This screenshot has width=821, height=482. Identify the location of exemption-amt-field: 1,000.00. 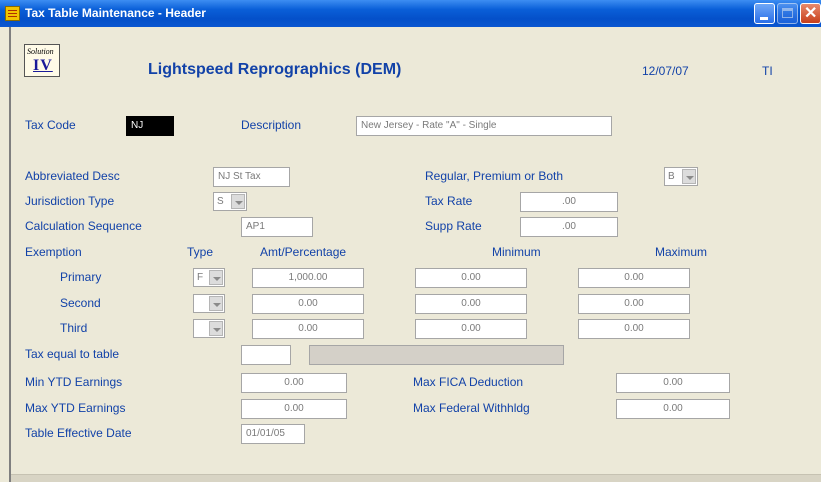
(308, 278).